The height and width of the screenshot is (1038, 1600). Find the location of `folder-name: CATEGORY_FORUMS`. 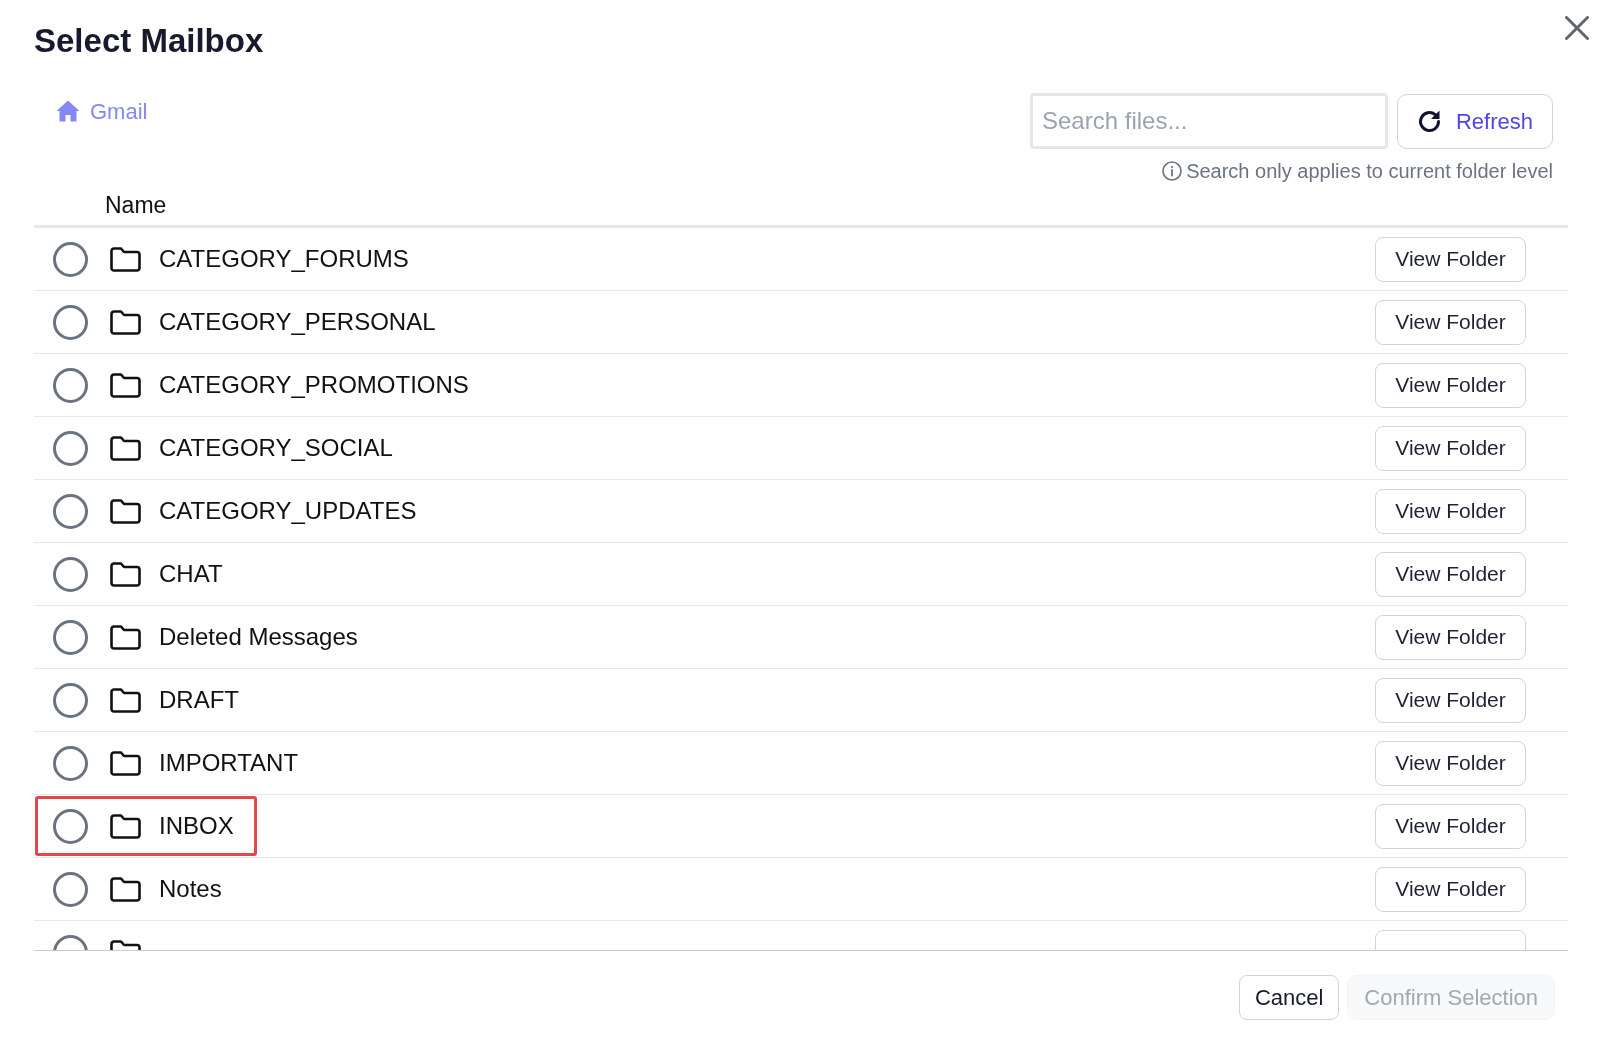

folder-name: CATEGORY_FORUMS is located at coordinates (284, 259).